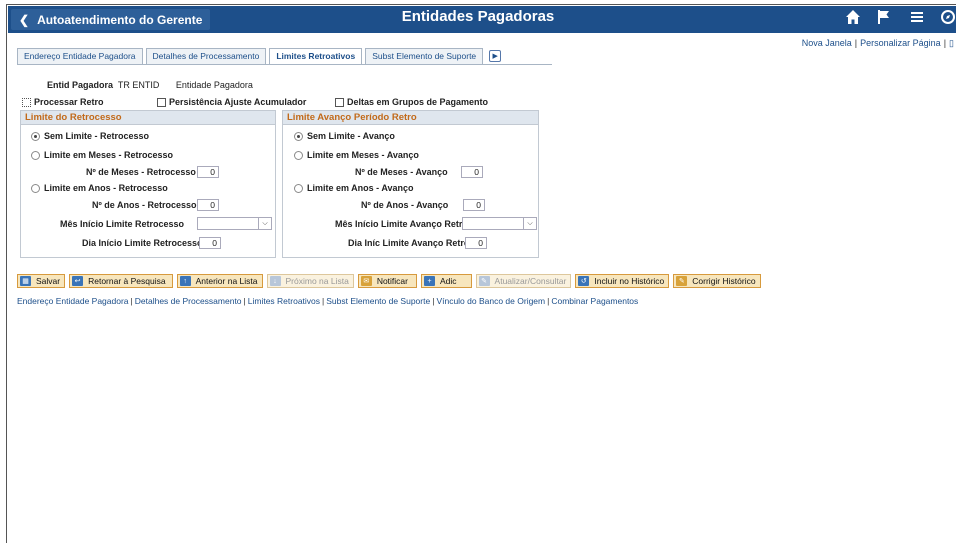 This screenshot has width=956, height=543. Describe the element at coordinates (78, 281) in the screenshot. I see `return-icon: ↩` at that location.